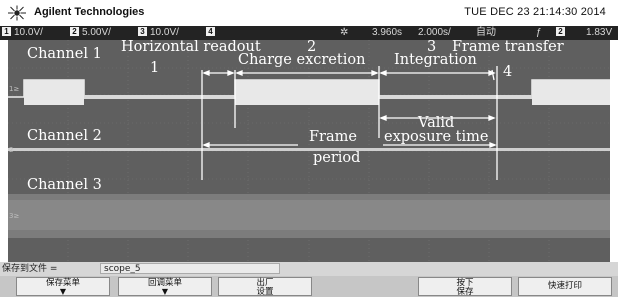 This screenshot has height=297, width=618. I want to click on trigger-channel-badge: 2, so click(560, 31).